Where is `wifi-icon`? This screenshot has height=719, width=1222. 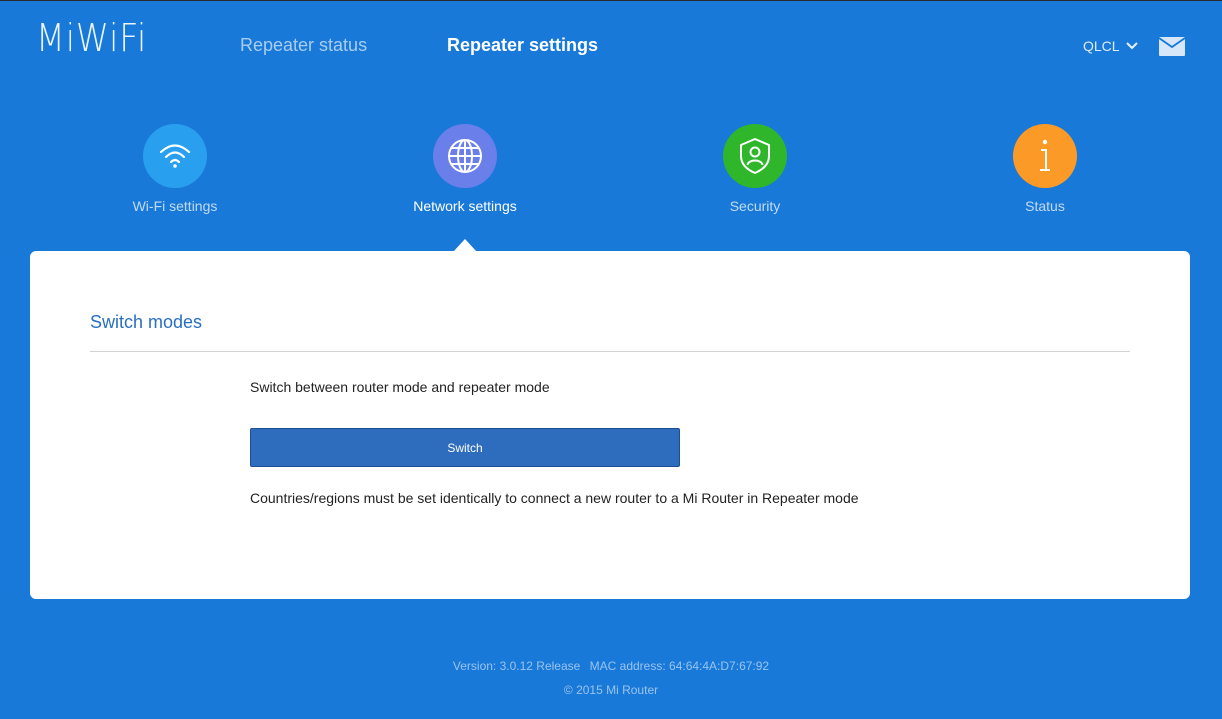
wifi-icon is located at coordinates (175, 156).